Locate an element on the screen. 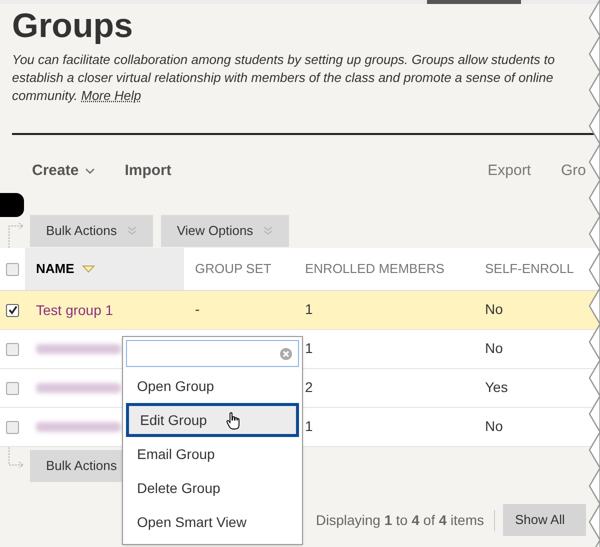 This screenshot has height=547, width=600. tab-handle is located at coordinates (12, 205).